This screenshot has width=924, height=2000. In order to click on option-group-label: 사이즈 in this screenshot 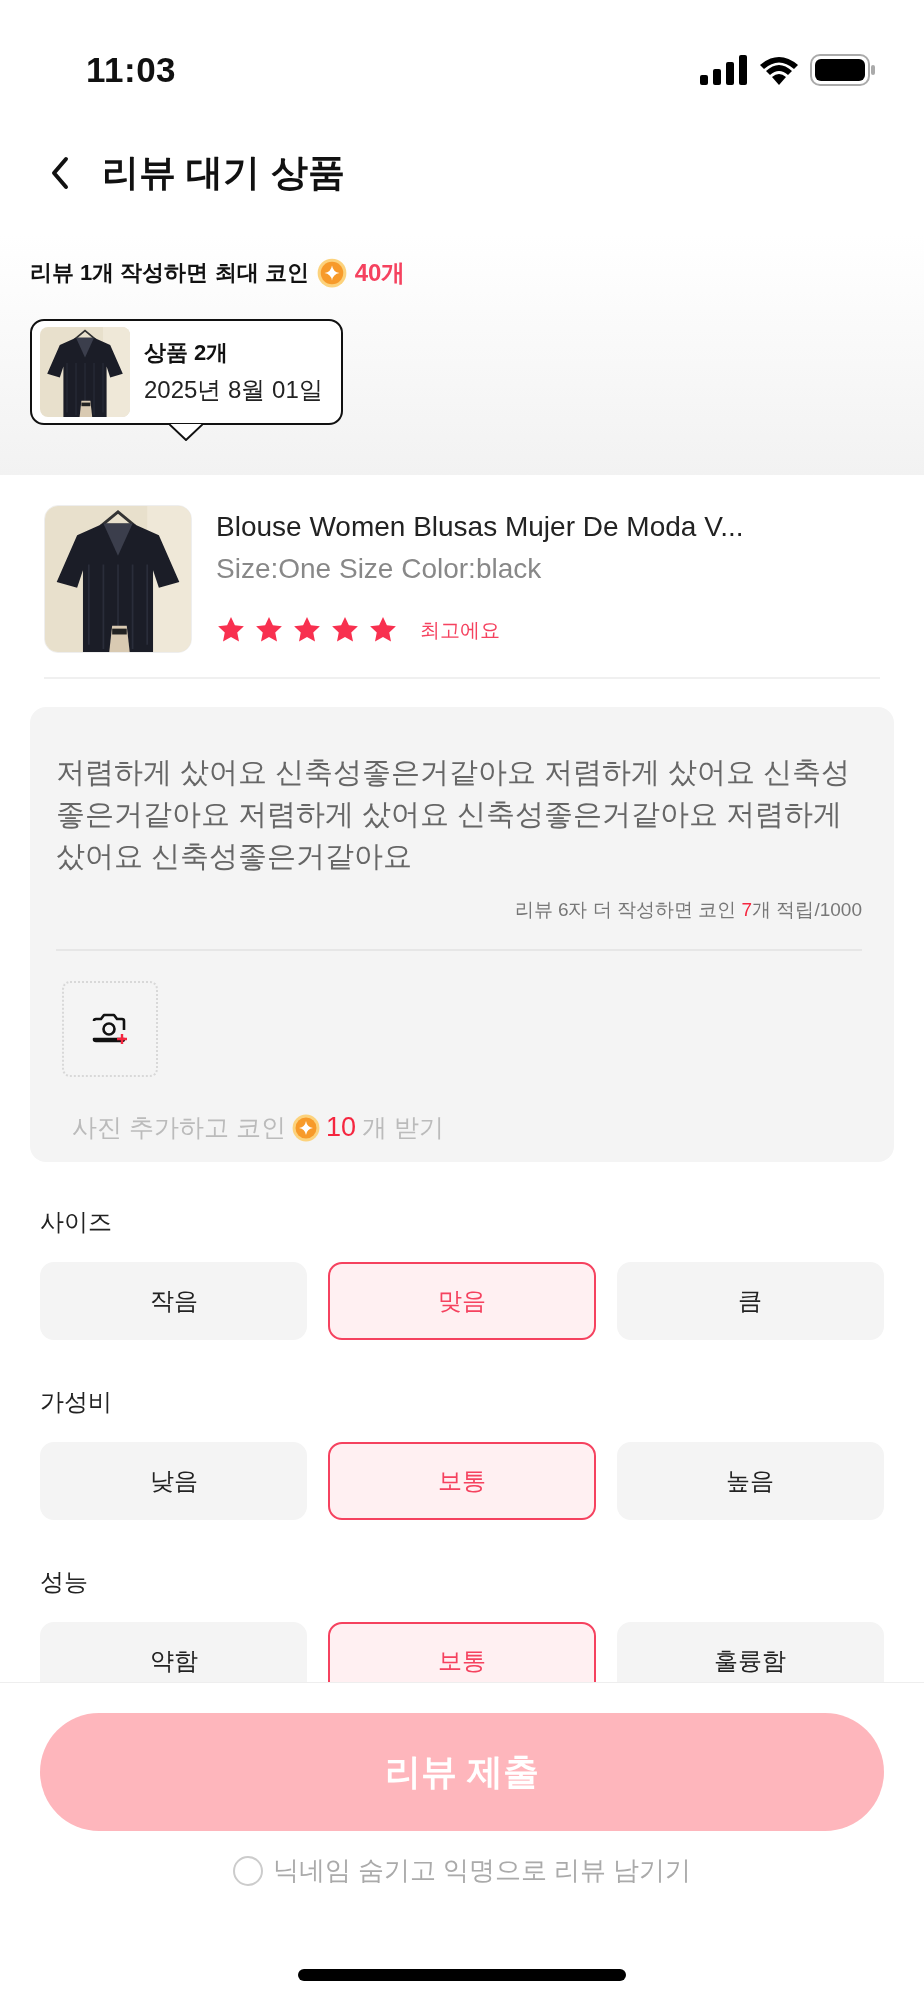, I will do `click(76, 1222)`.